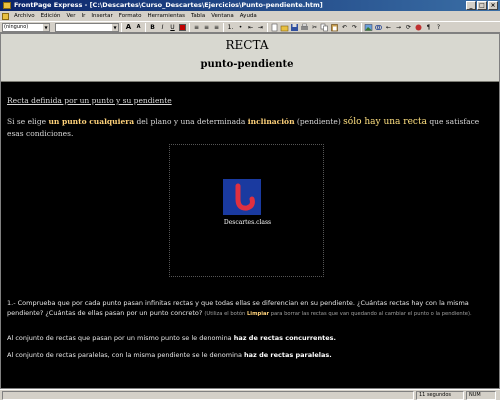  I want to click on open-folder-icon, so click(284, 27).